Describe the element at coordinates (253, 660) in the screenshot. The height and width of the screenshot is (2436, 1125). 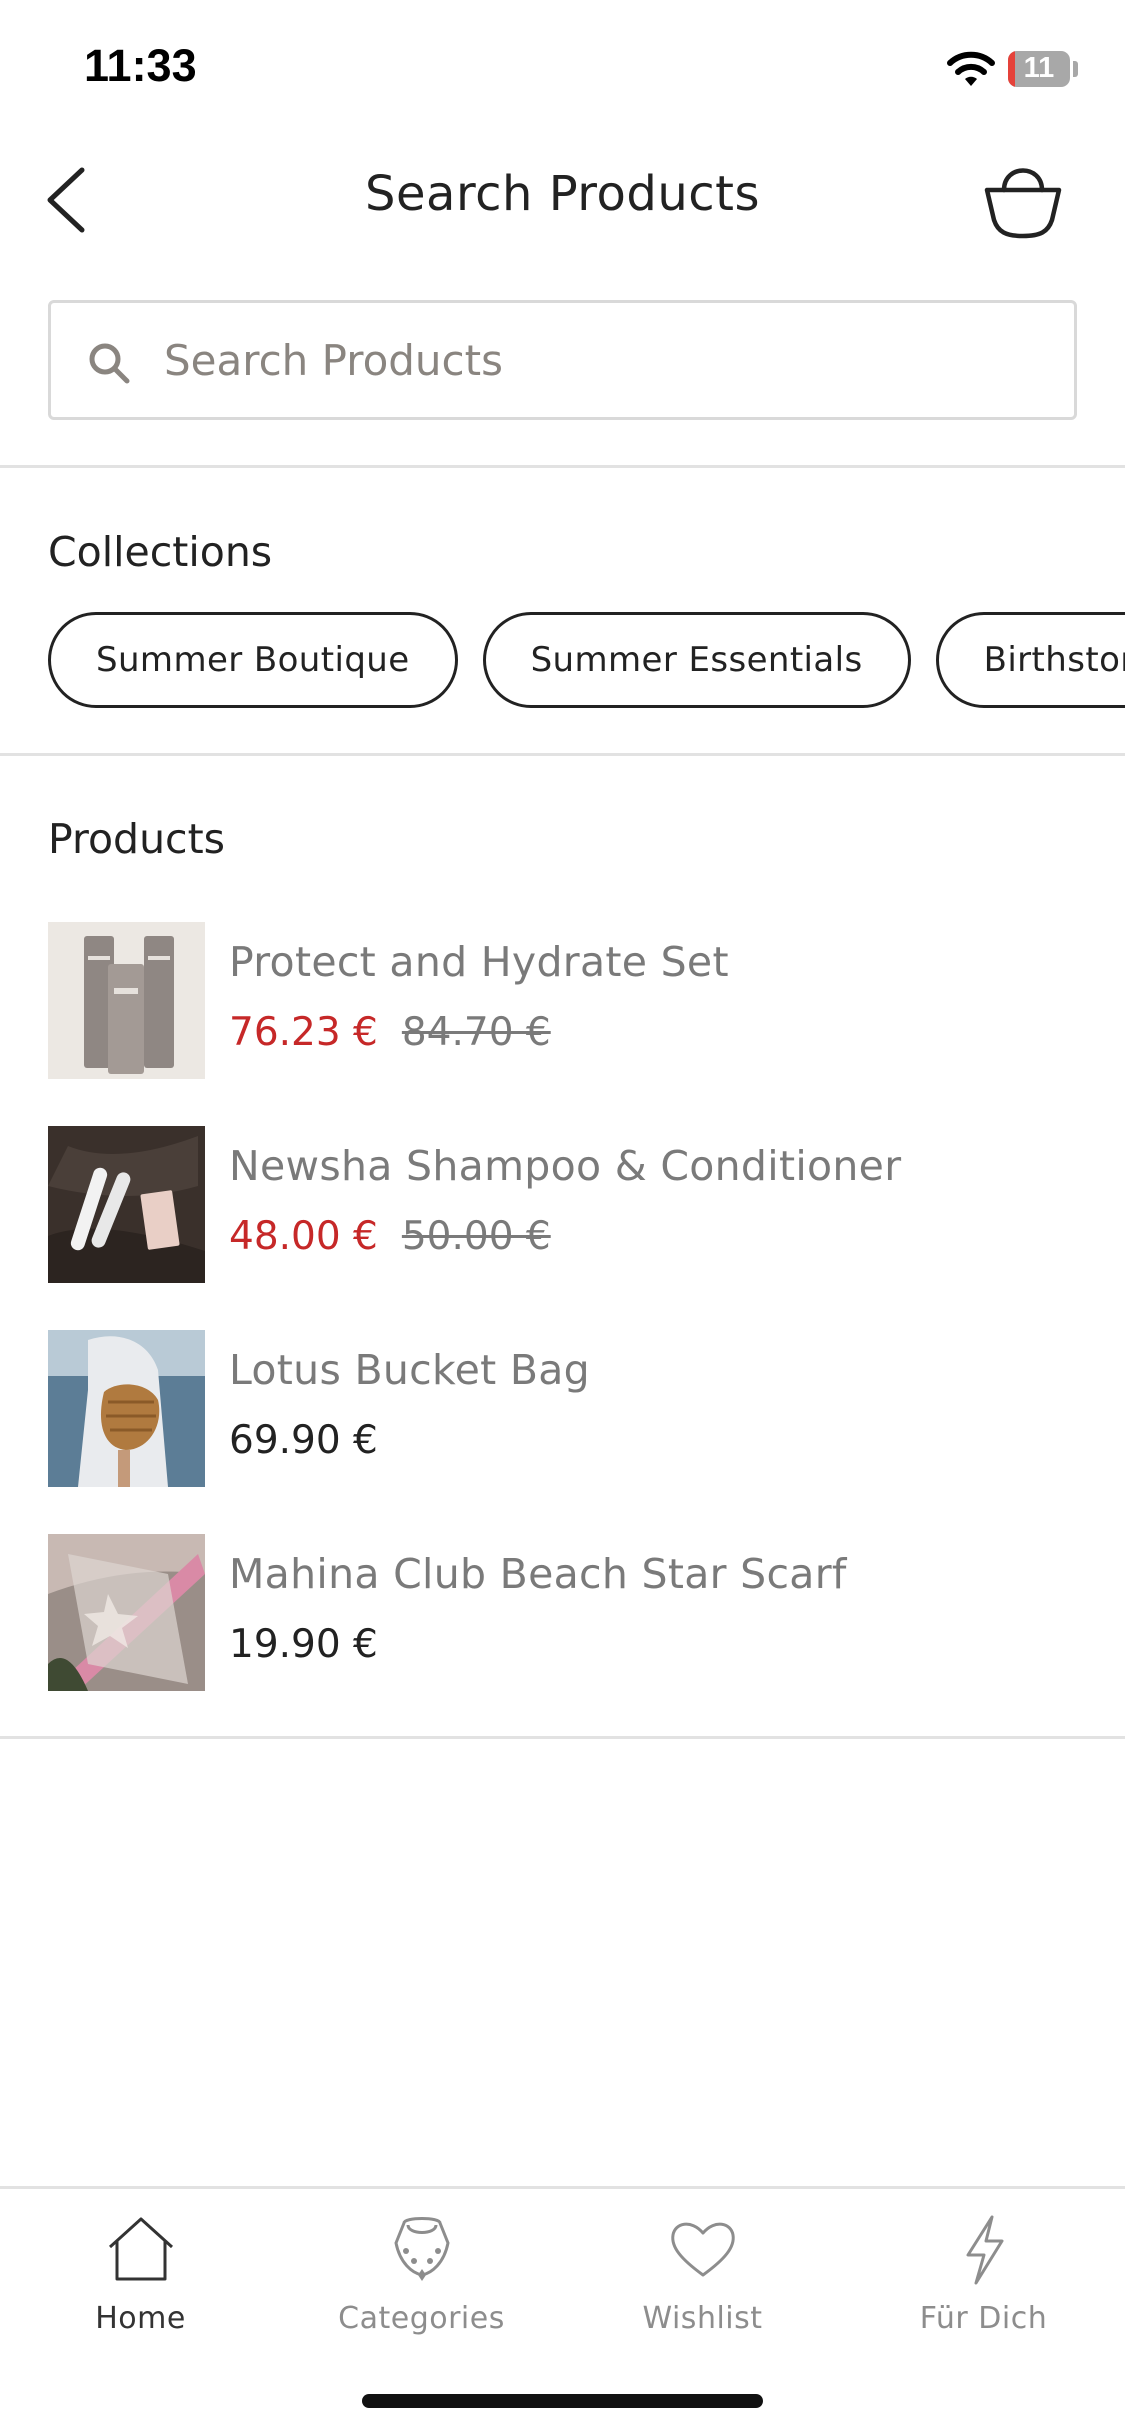
I see `collection-chip: Summer Boutique` at that location.